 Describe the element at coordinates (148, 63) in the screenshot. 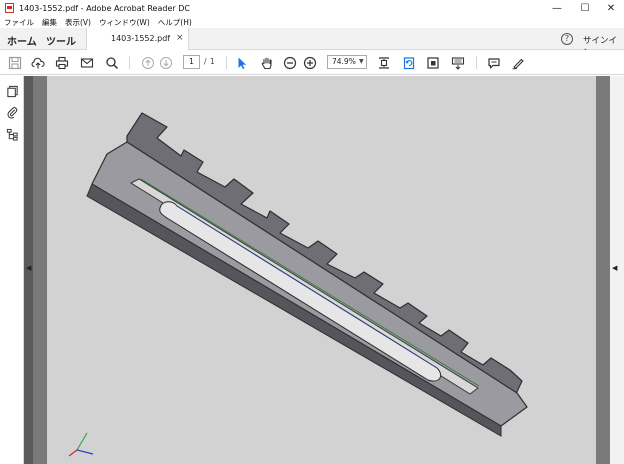

I see `prev-page-icon` at that location.